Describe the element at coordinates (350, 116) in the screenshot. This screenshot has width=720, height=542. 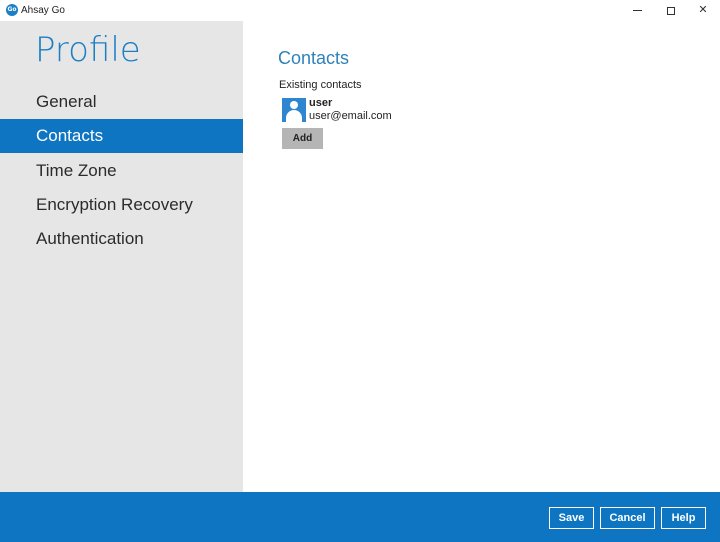
I see `contact-email: user@email.com` at that location.